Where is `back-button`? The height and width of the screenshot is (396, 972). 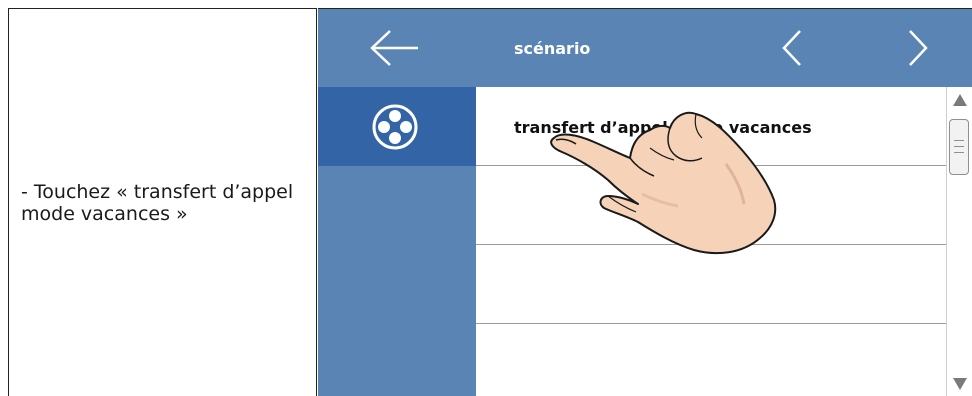 back-button is located at coordinates (397, 48).